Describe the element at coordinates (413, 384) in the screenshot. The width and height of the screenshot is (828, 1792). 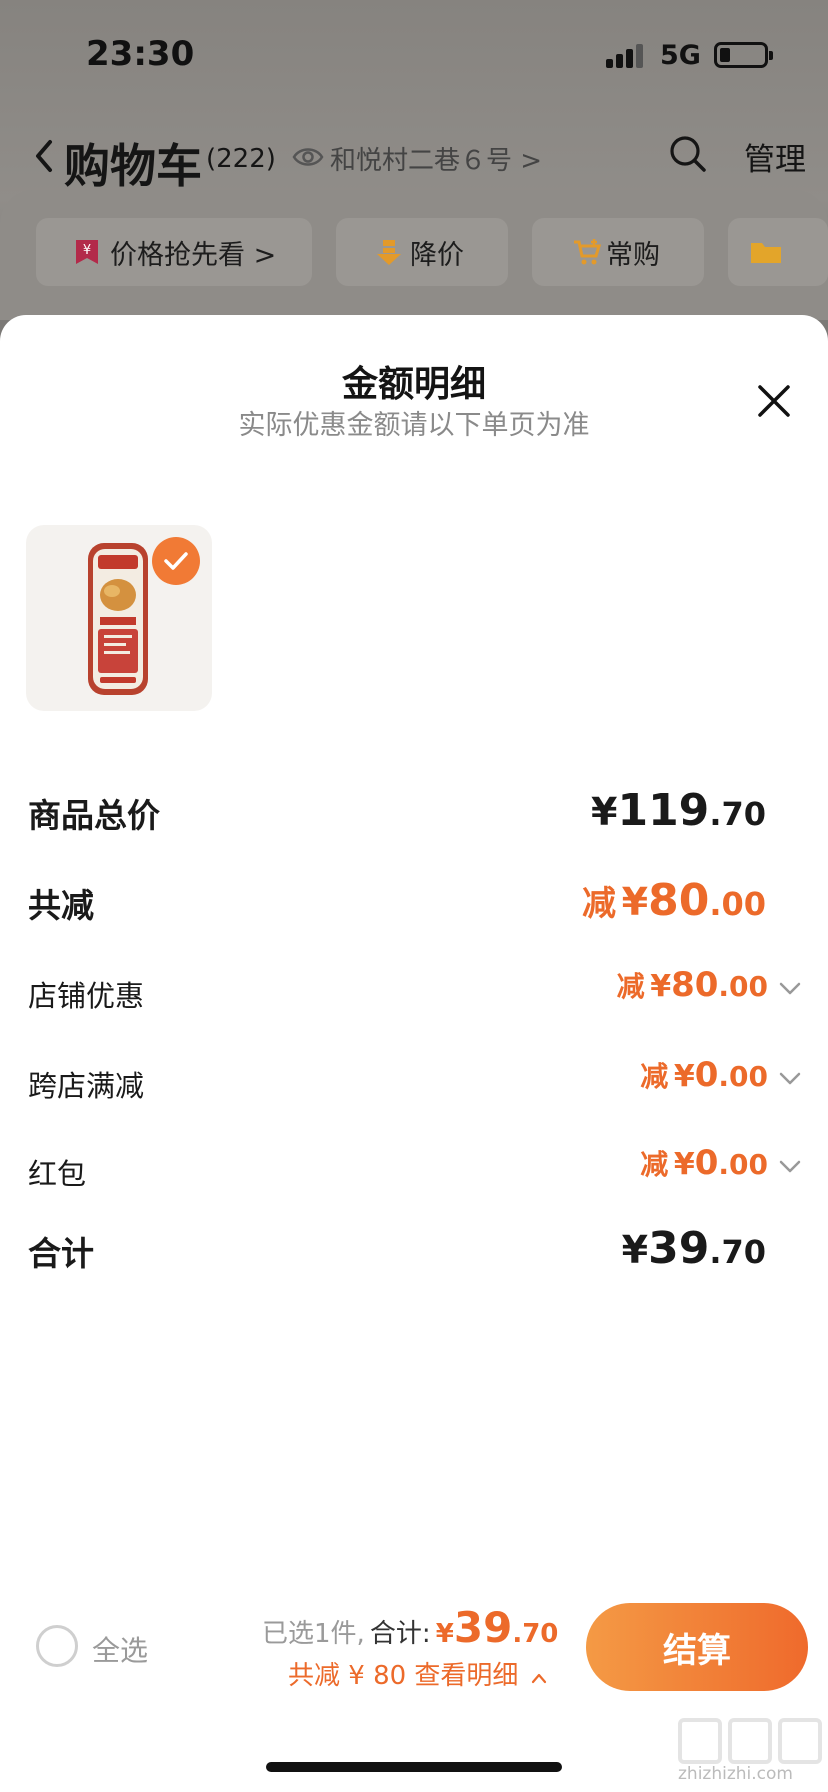
I see `sheet-title: 金额明细` at that location.